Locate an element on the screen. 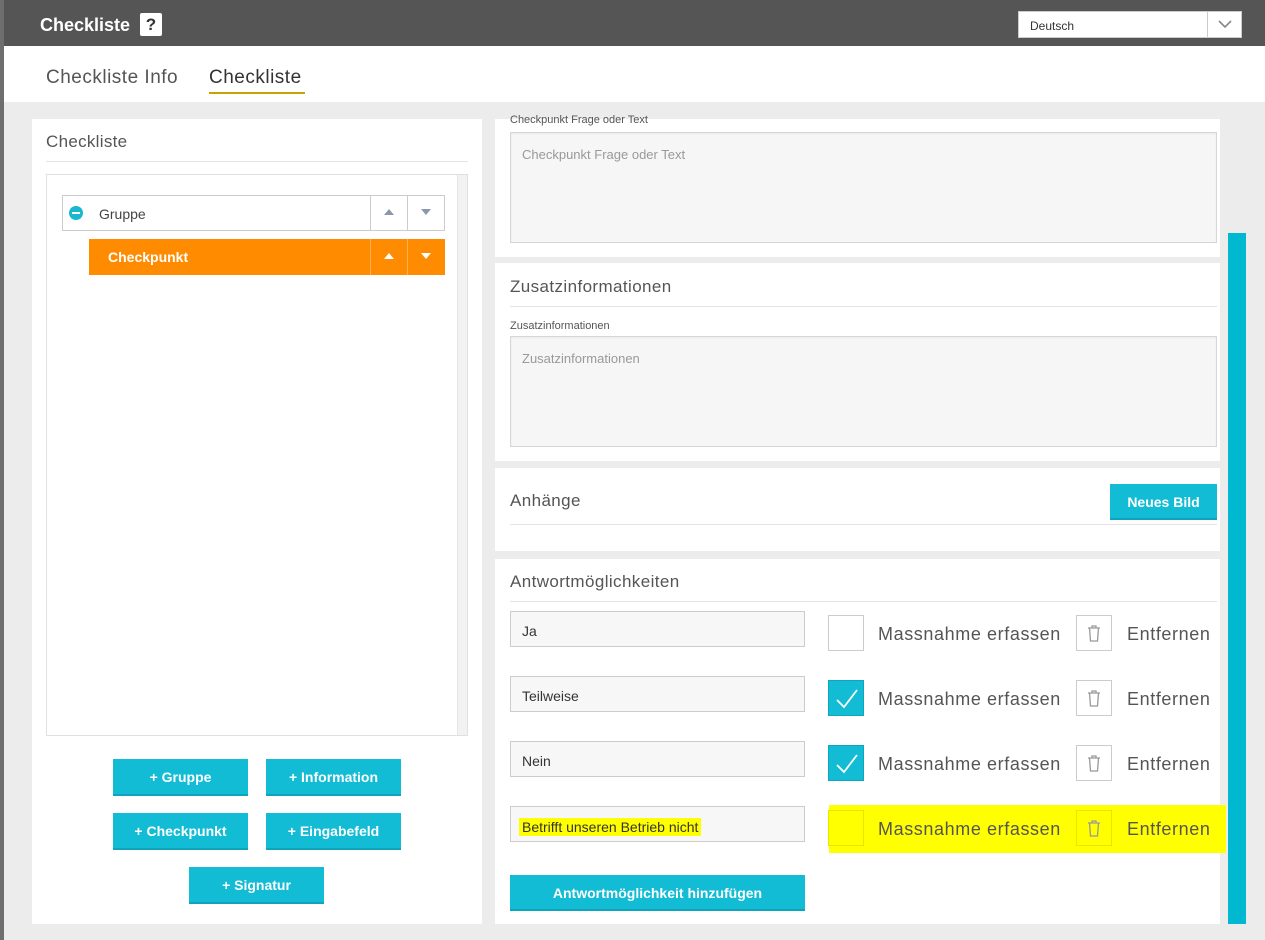 This screenshot has height=940, width=1265. collapse-icon is located at coordinates (76, 213).